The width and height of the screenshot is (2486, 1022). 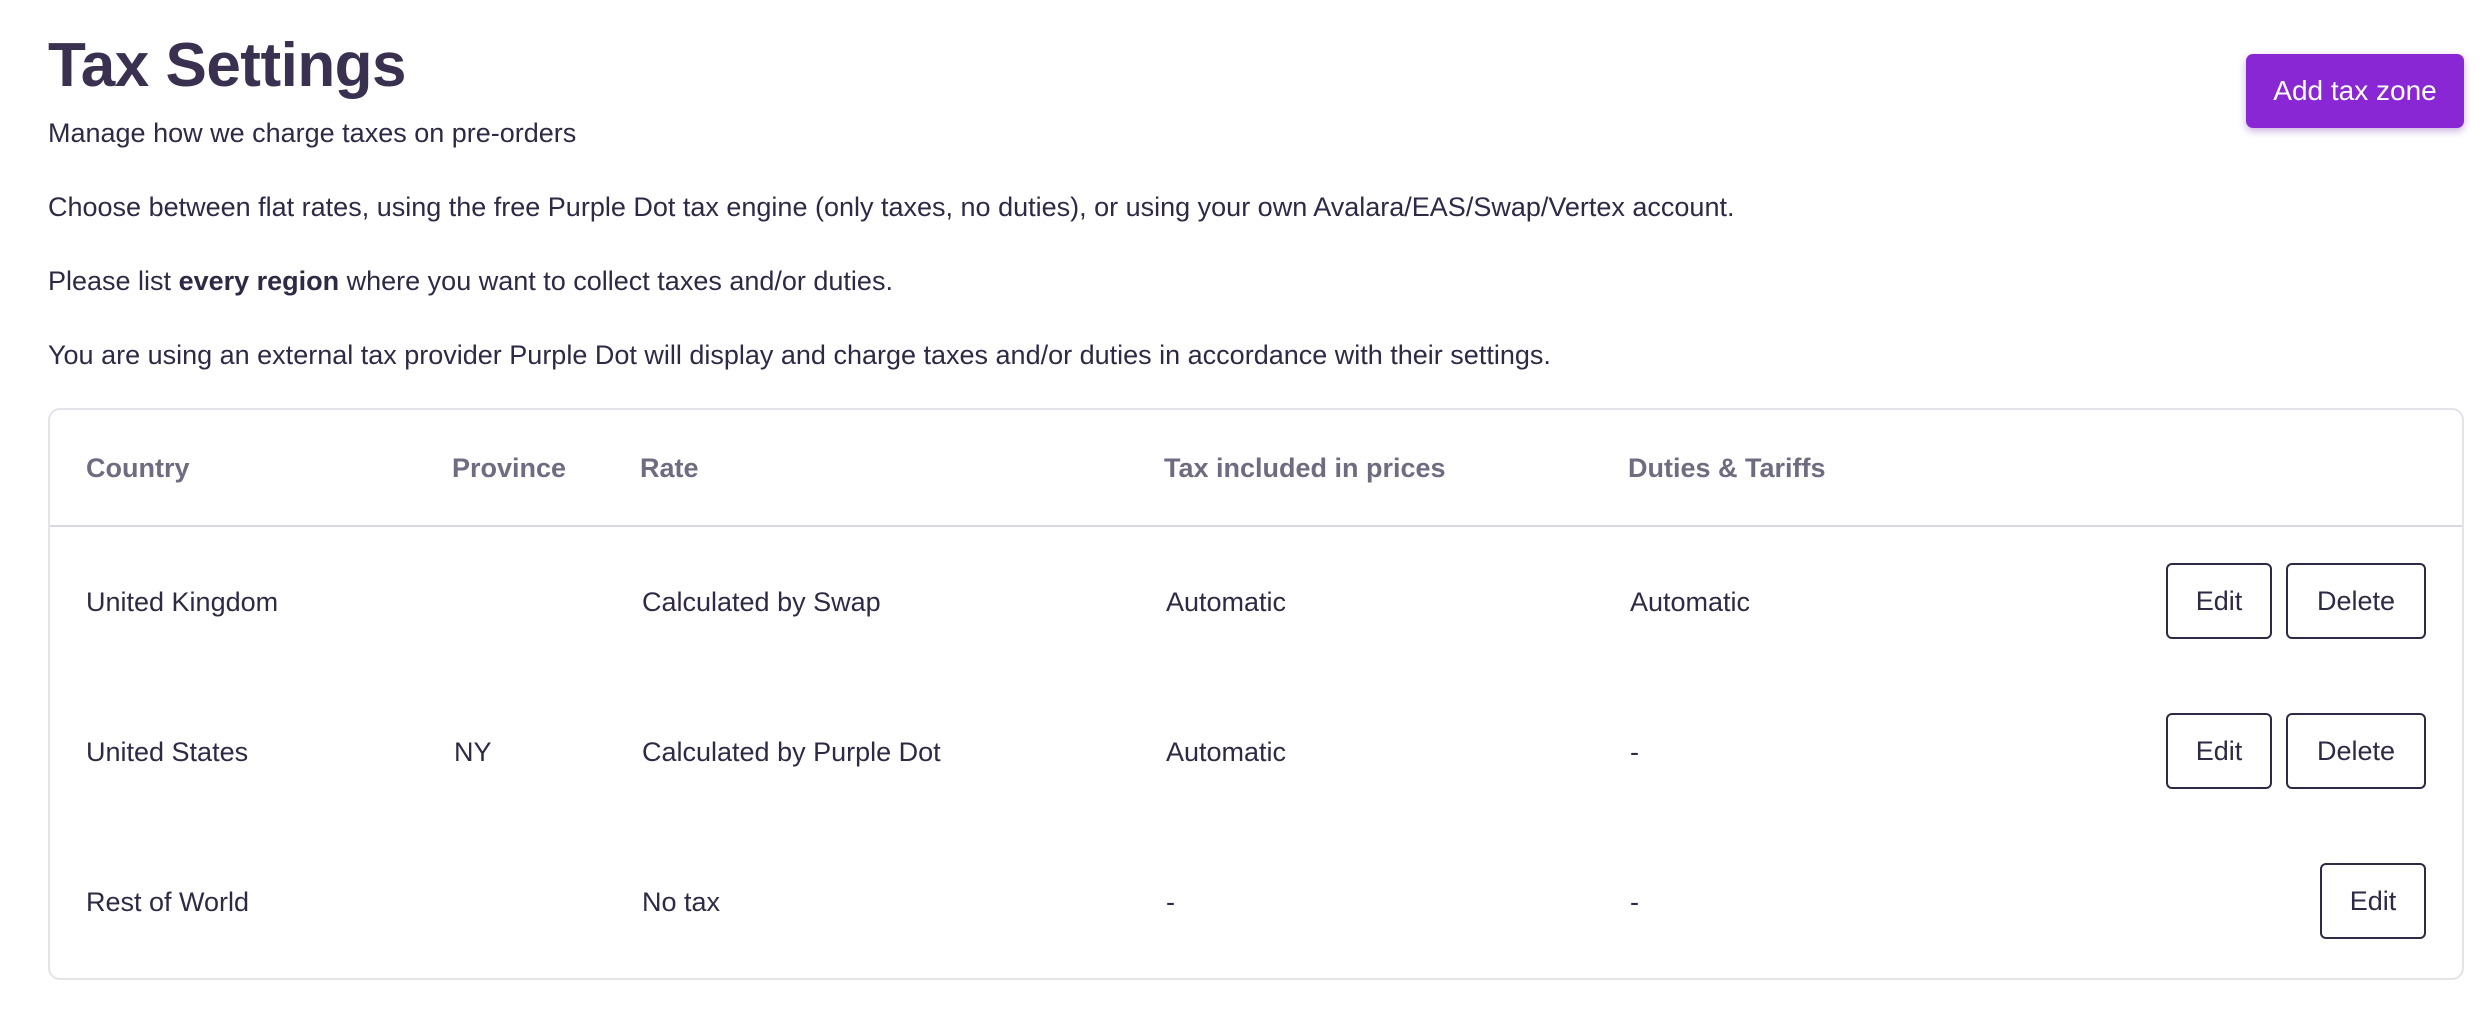 What do you see at coordinates (1256, 902) in the screenshot?
I see `table-row: Rest of World No tax - - Edit` at bounding box center [1256, 902].